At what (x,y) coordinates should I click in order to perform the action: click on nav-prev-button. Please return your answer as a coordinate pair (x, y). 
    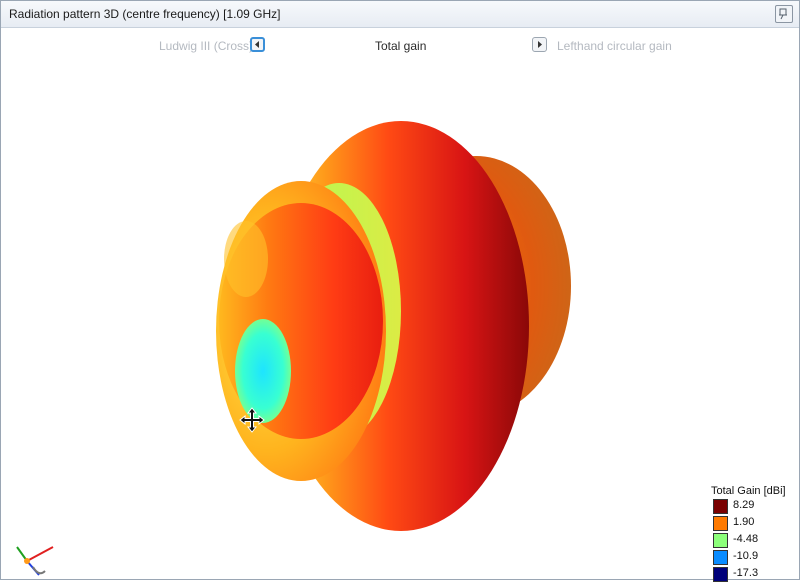
    Looking at the image, I should click on (257, 44).